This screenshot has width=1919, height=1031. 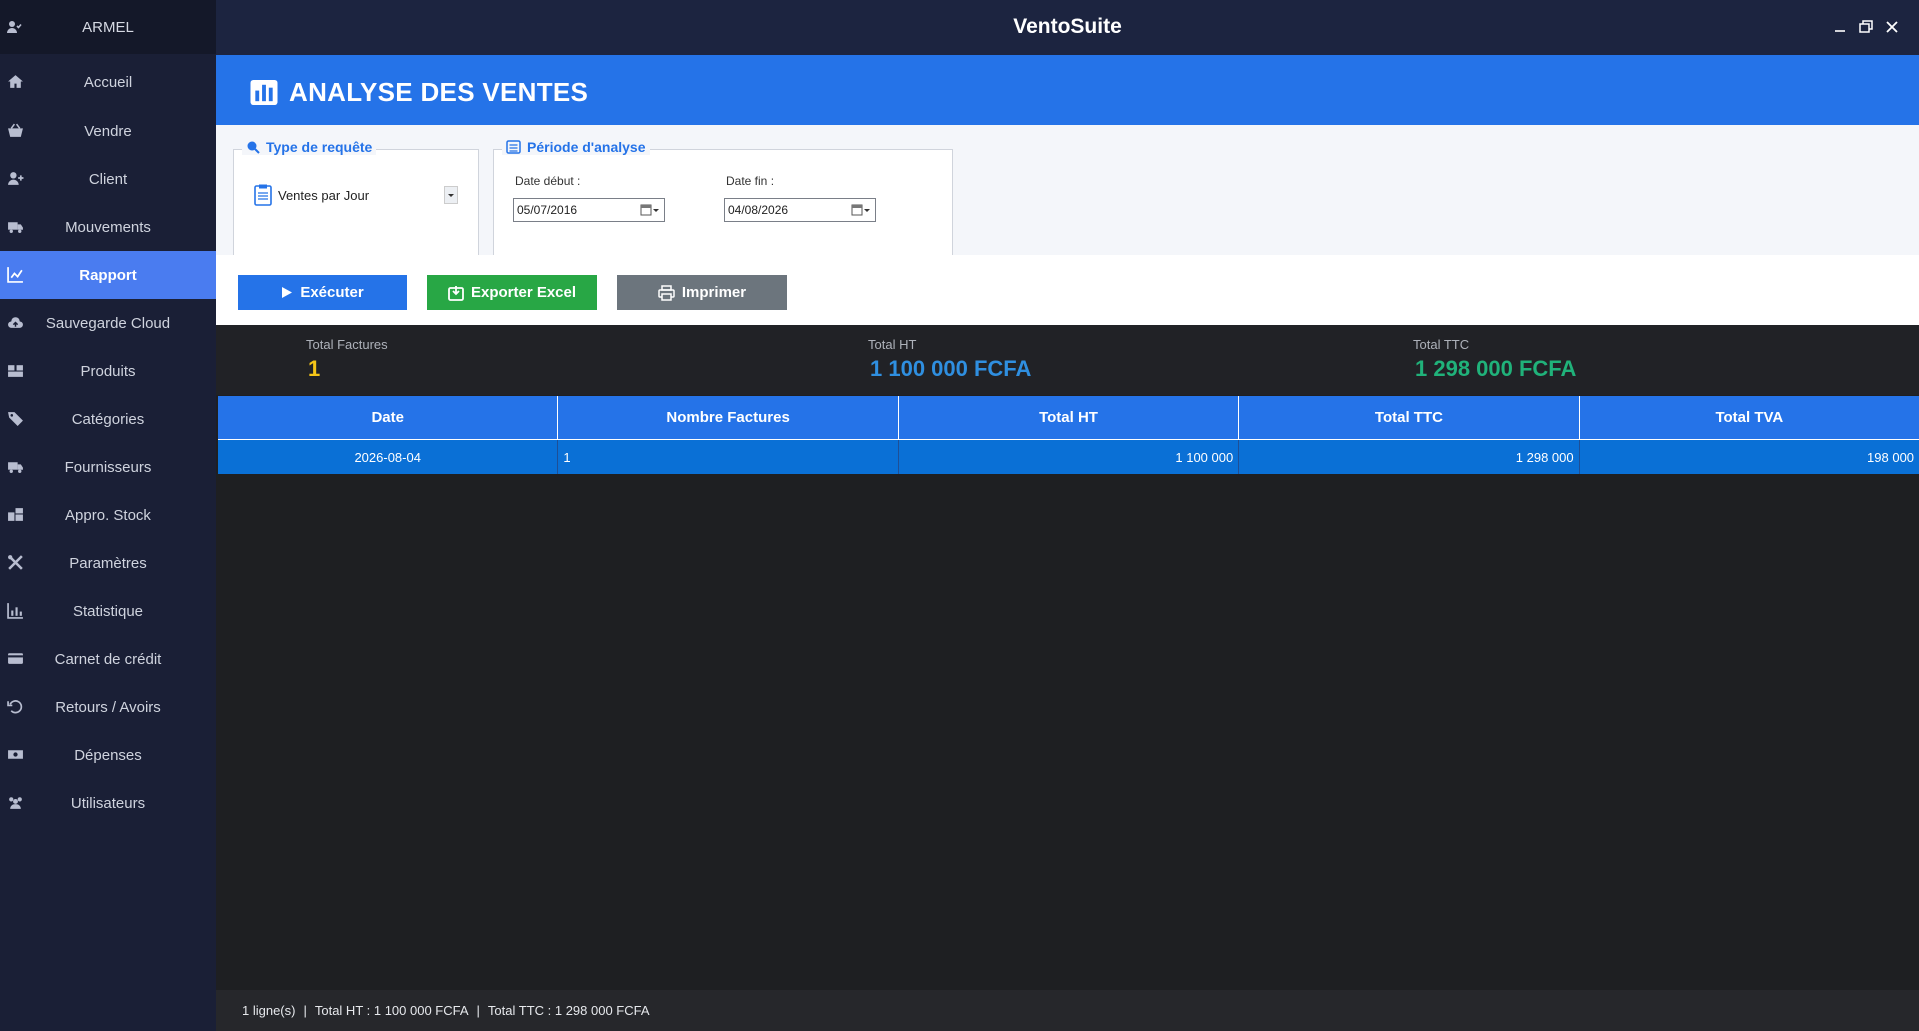 I want to click on clipboard-icon, so click(x=263, y=195).